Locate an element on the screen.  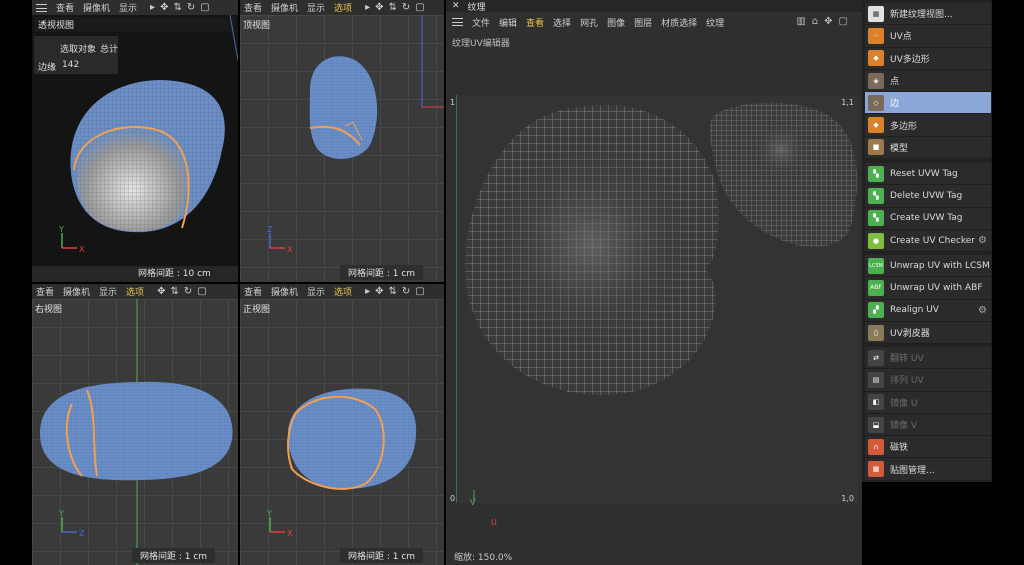
histogram-icon: ▥ is located at coordinates (800, 21).